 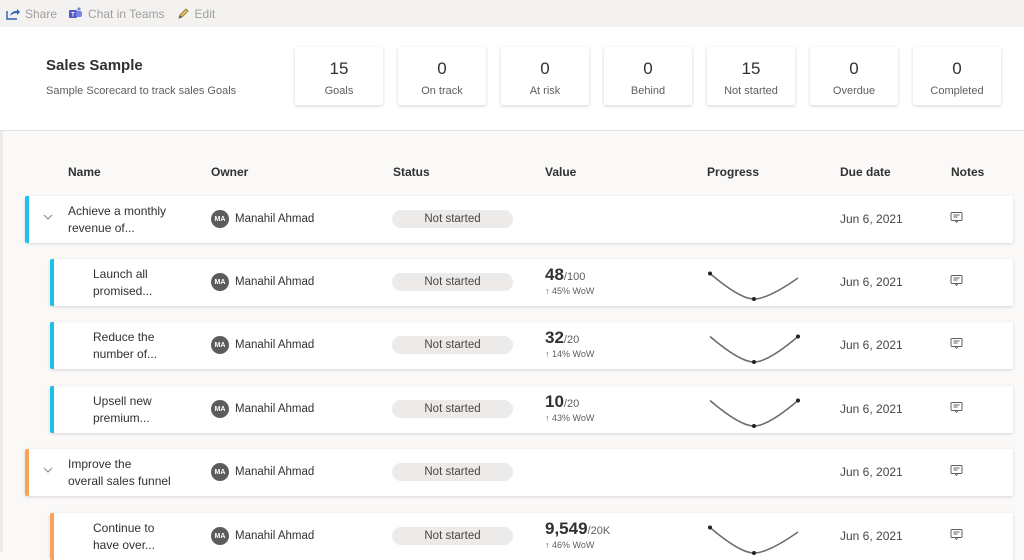 I want to click on summary-label: At risk, so click(x=545, y=91).